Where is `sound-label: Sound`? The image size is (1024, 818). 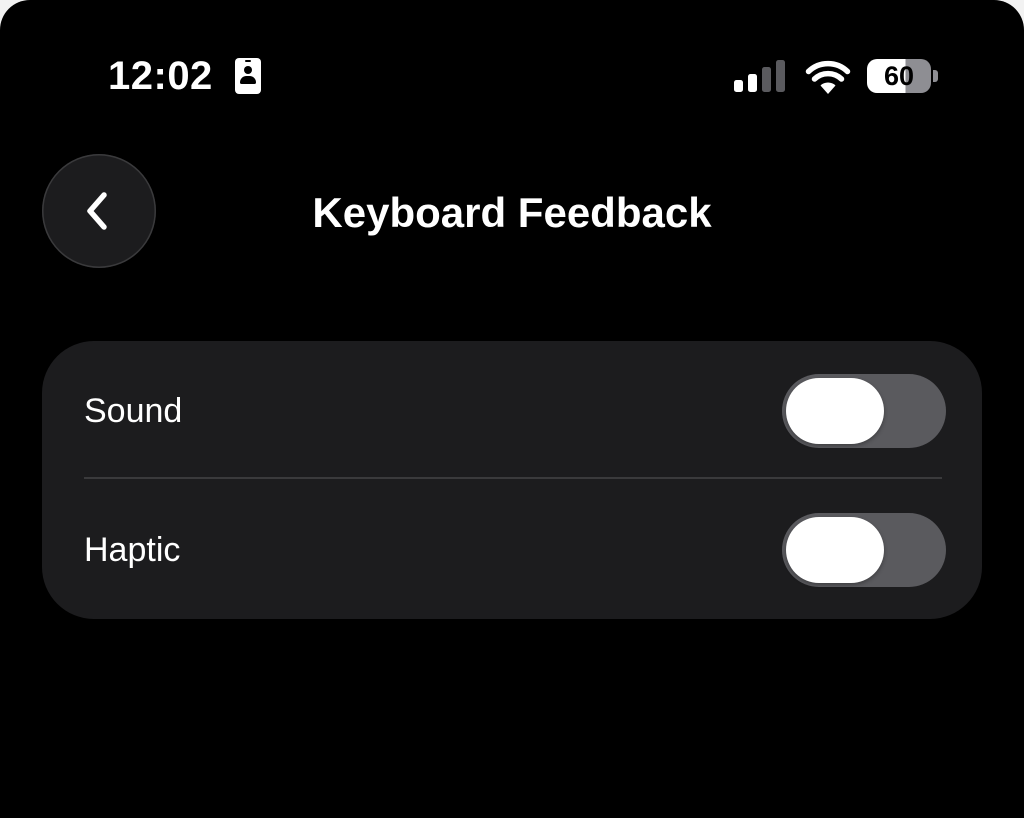
sound-label: Sound is located at coordinates (133, 411).